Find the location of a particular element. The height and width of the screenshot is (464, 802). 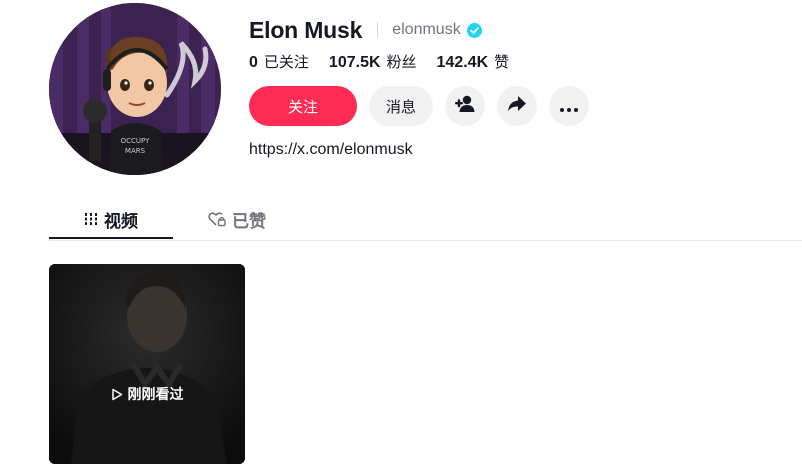

play-icon is located at coordinates (117, 394).